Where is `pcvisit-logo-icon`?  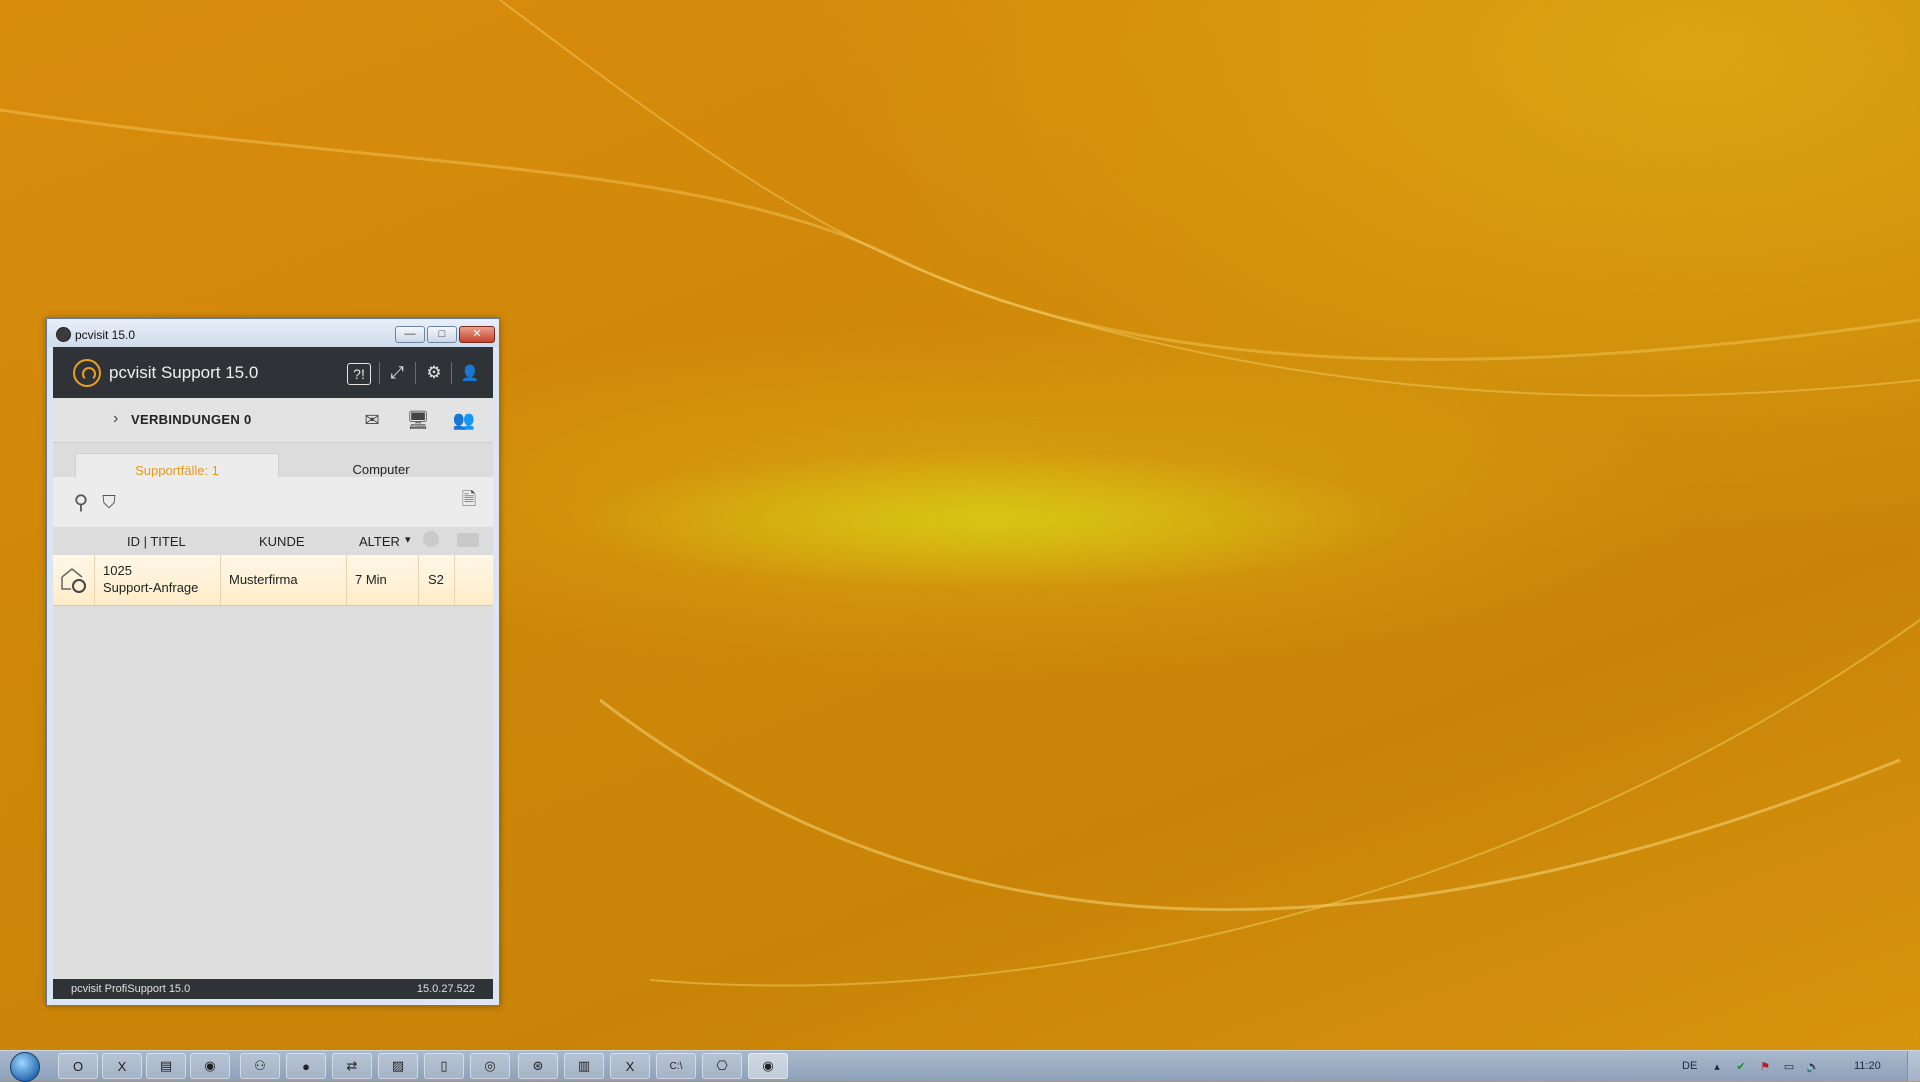
pcvisit-logo-icon is located at coordinates (87, 373).